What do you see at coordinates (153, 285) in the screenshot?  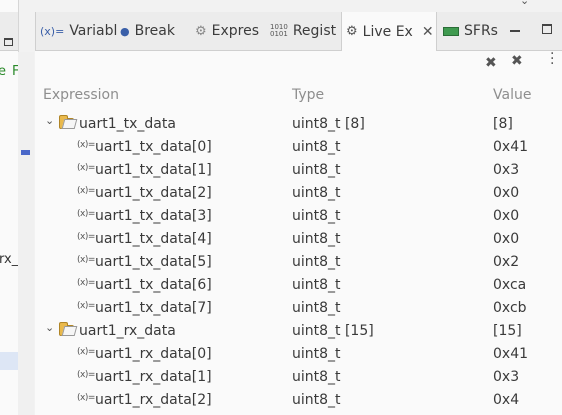 I see `expression-name: uart1_tx_data[6]` at bounding box center [153, 285].